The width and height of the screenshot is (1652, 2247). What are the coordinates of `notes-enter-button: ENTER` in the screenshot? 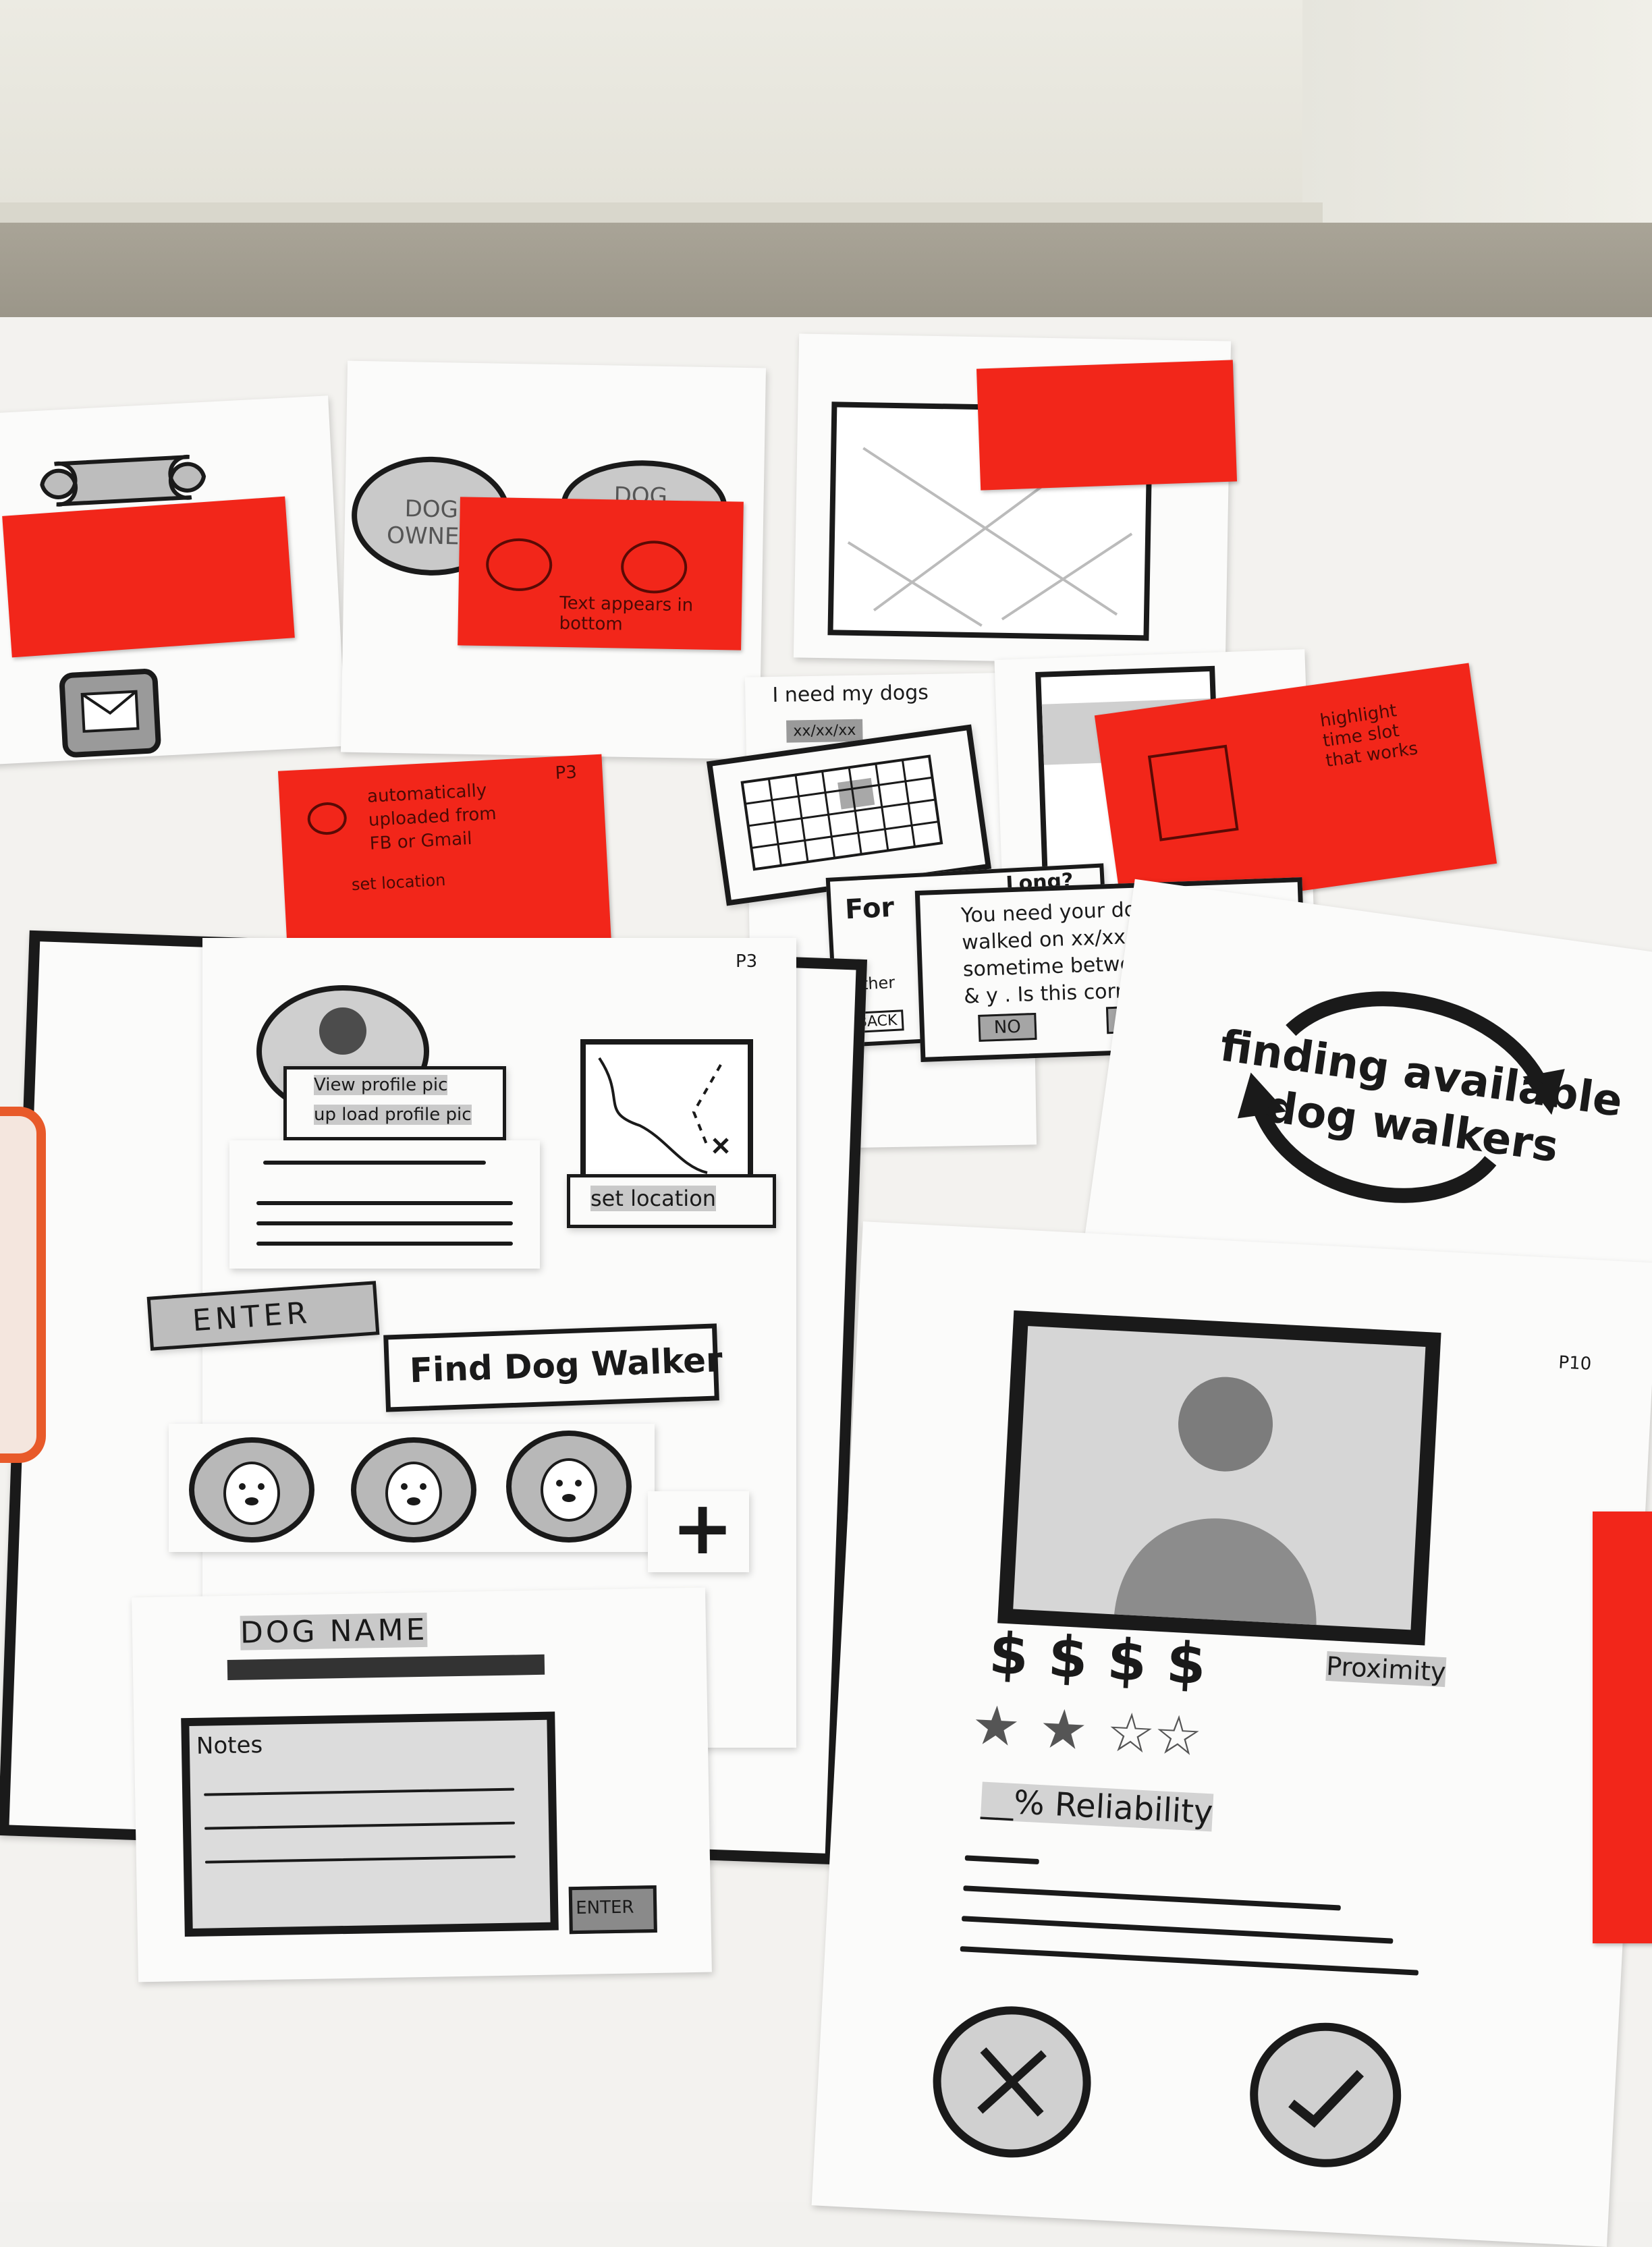 It's located at (612, 1910).